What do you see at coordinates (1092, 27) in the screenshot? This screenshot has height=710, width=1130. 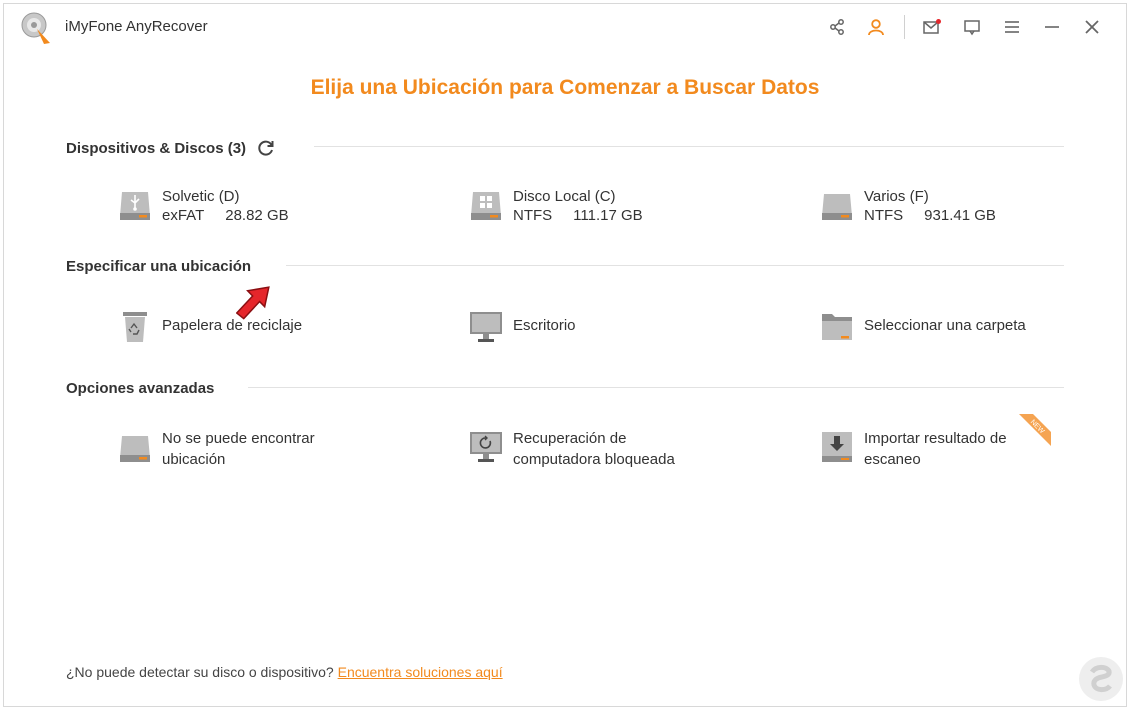 I see `close-icon` at bounding box center [1092, 27].